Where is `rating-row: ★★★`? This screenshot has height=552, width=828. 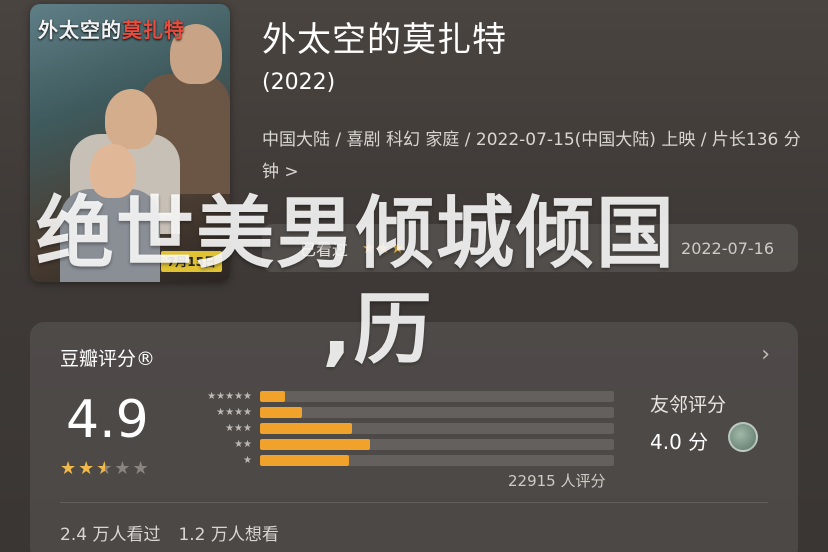
rating-row: ★★★ is located at coordinates (400, 428).